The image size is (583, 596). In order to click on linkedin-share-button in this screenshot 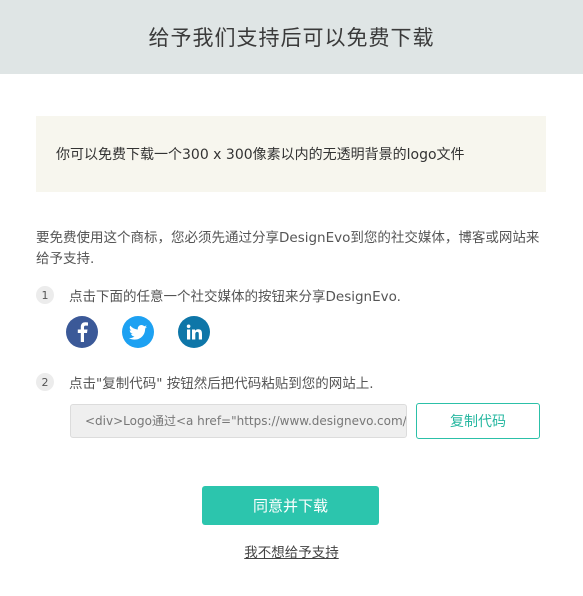, I will do `click(194, 332)`.